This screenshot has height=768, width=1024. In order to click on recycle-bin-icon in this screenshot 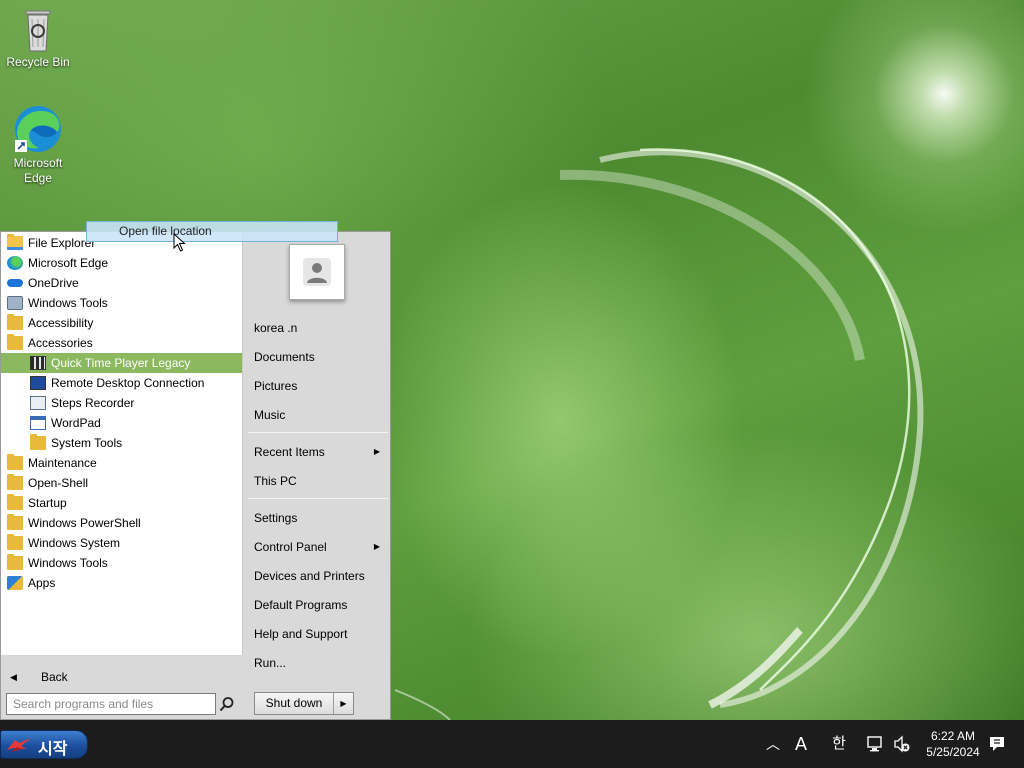, I will do `click(38, 31)`.